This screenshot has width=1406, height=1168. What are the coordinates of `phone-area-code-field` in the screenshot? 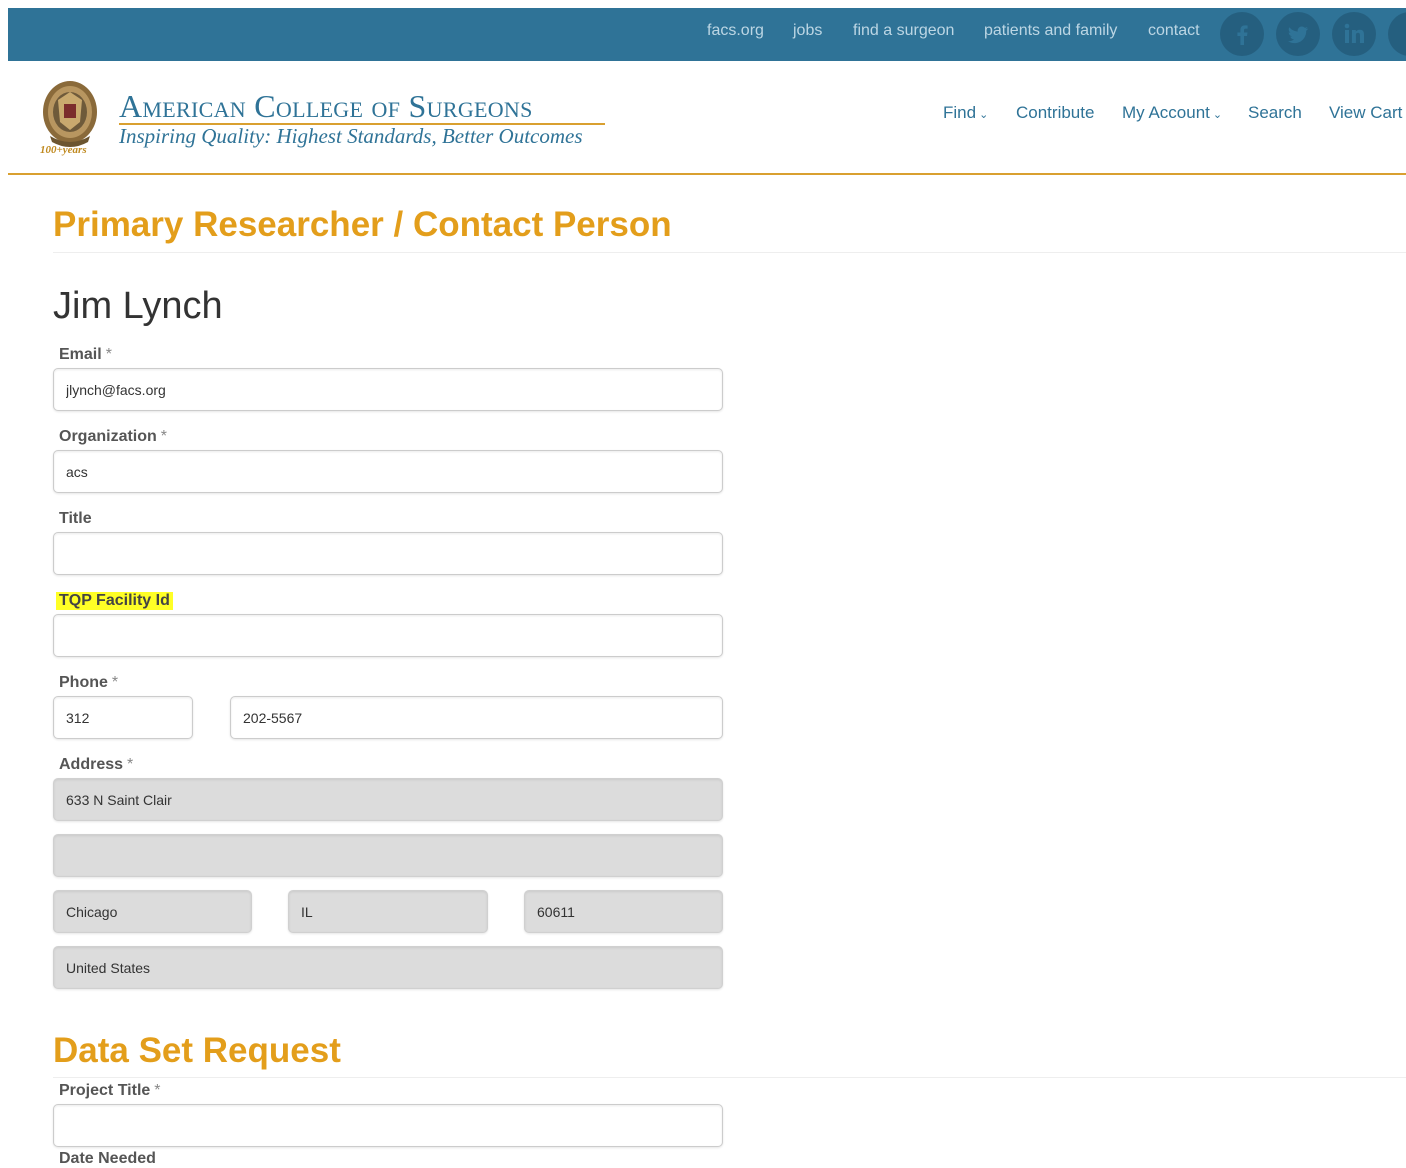 It's located at (123, 717).